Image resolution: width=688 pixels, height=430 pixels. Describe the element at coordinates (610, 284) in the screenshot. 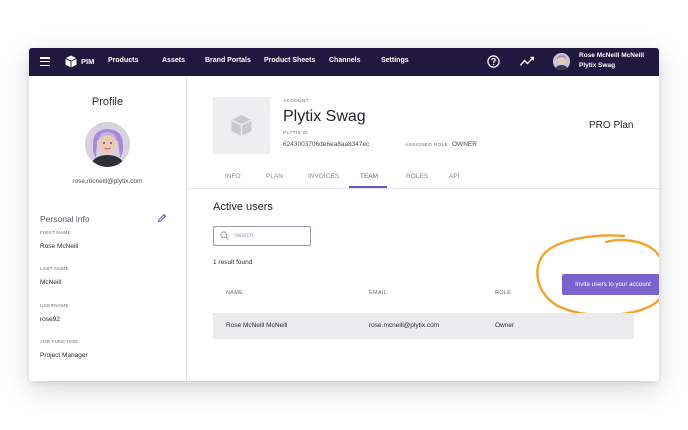

I see `invite-users-button: Invite users to your account` at that location.